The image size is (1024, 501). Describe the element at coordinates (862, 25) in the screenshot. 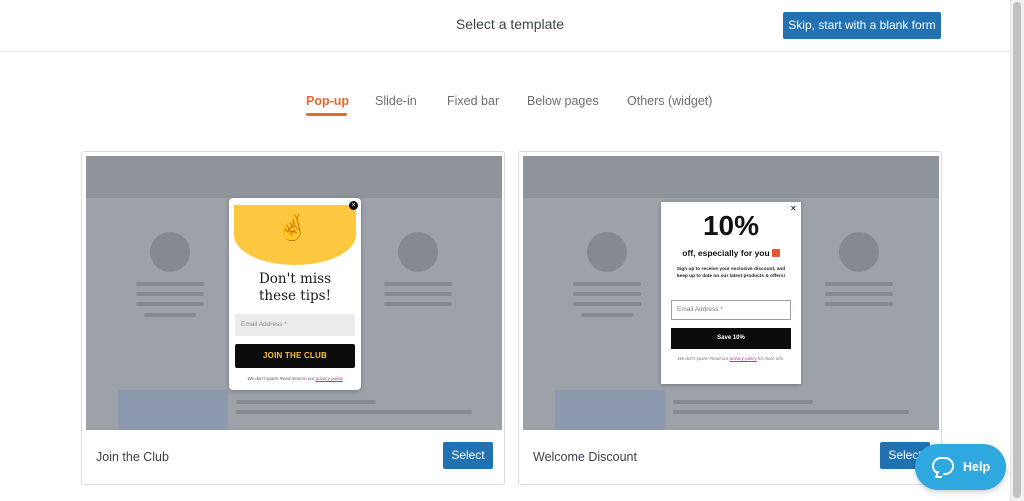

I see `skip-blank-form-button: Skip, start with a blank form` at that location.